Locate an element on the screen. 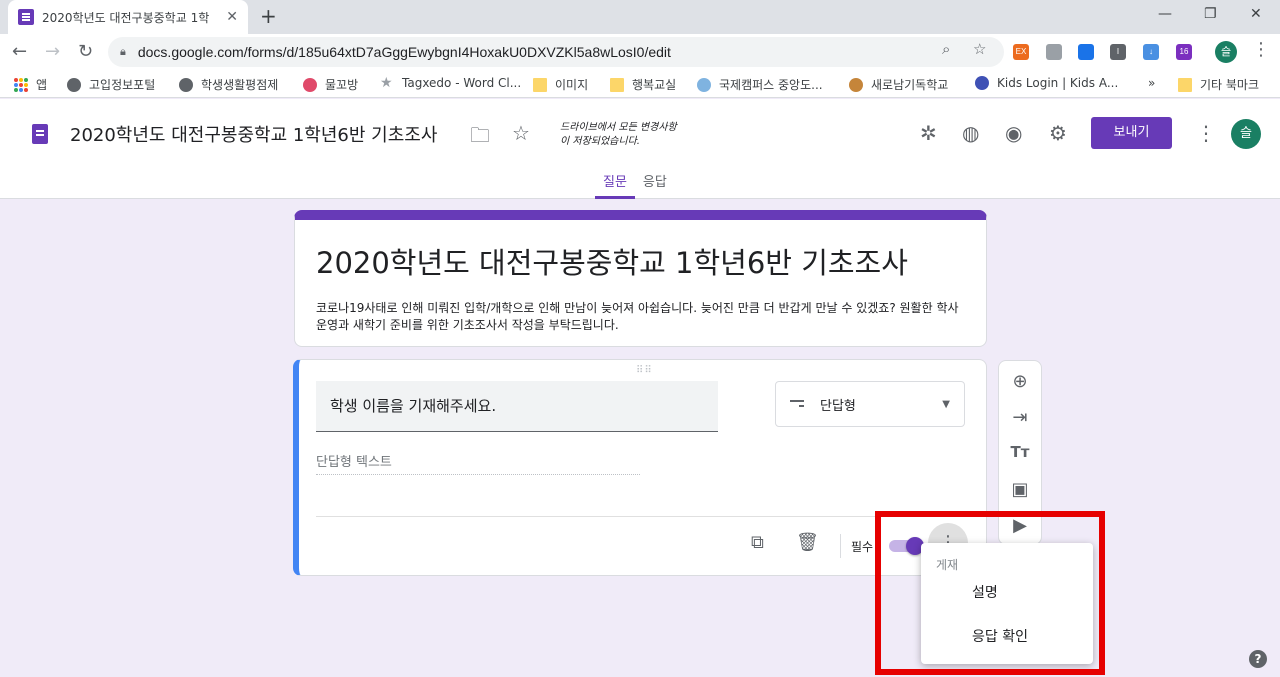 Image resolution: width=1280 pixels, height=677 pixels. form-tabs: 질문 응답 is located at coordinates (635, 185).